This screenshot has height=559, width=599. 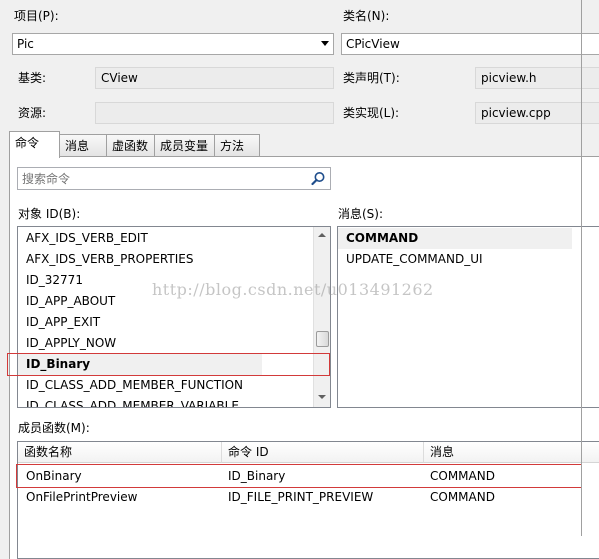 What do you see at coordinates (63, 322) in the screenshot?
I see `list-item: ID_APP_EXIT` at bounding box center [63, 322].